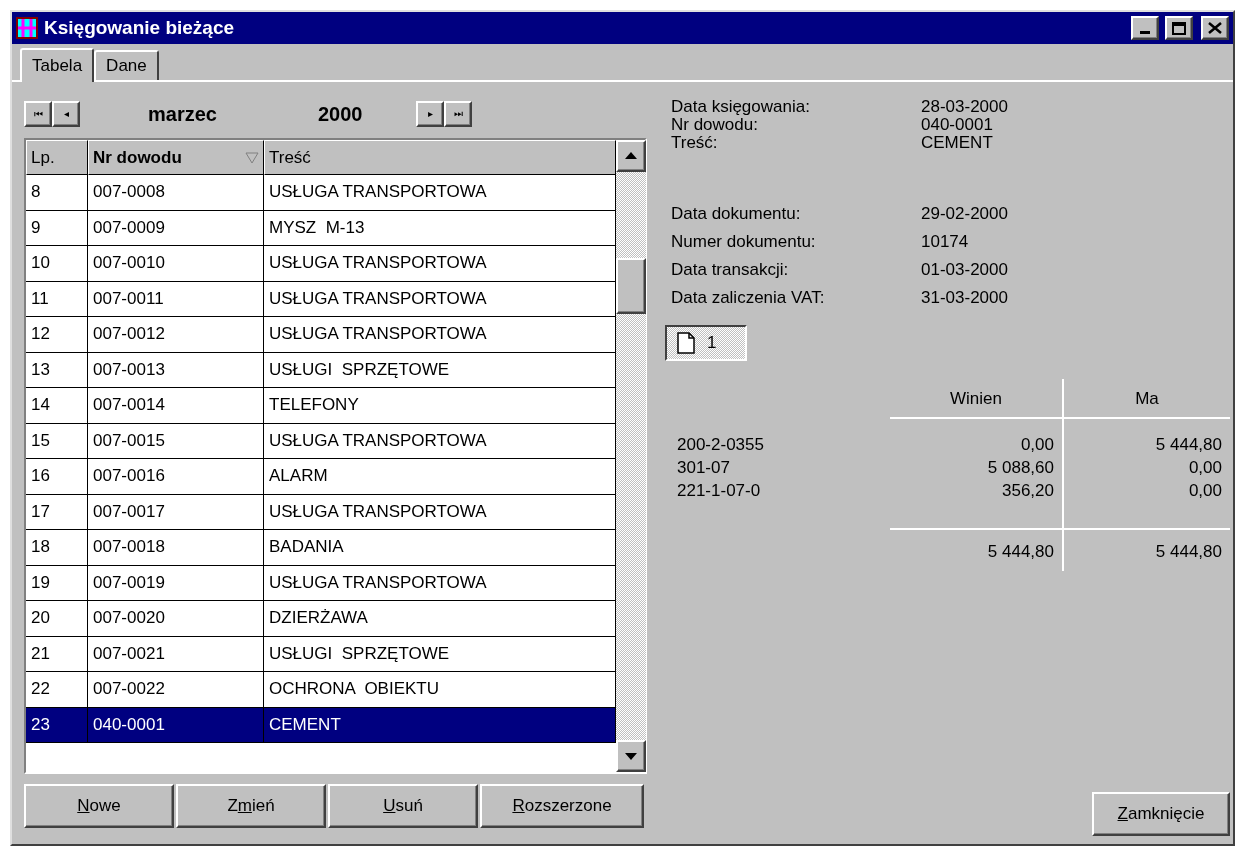  I want to click on field-value: 01-03-2000, so click(965, 270).